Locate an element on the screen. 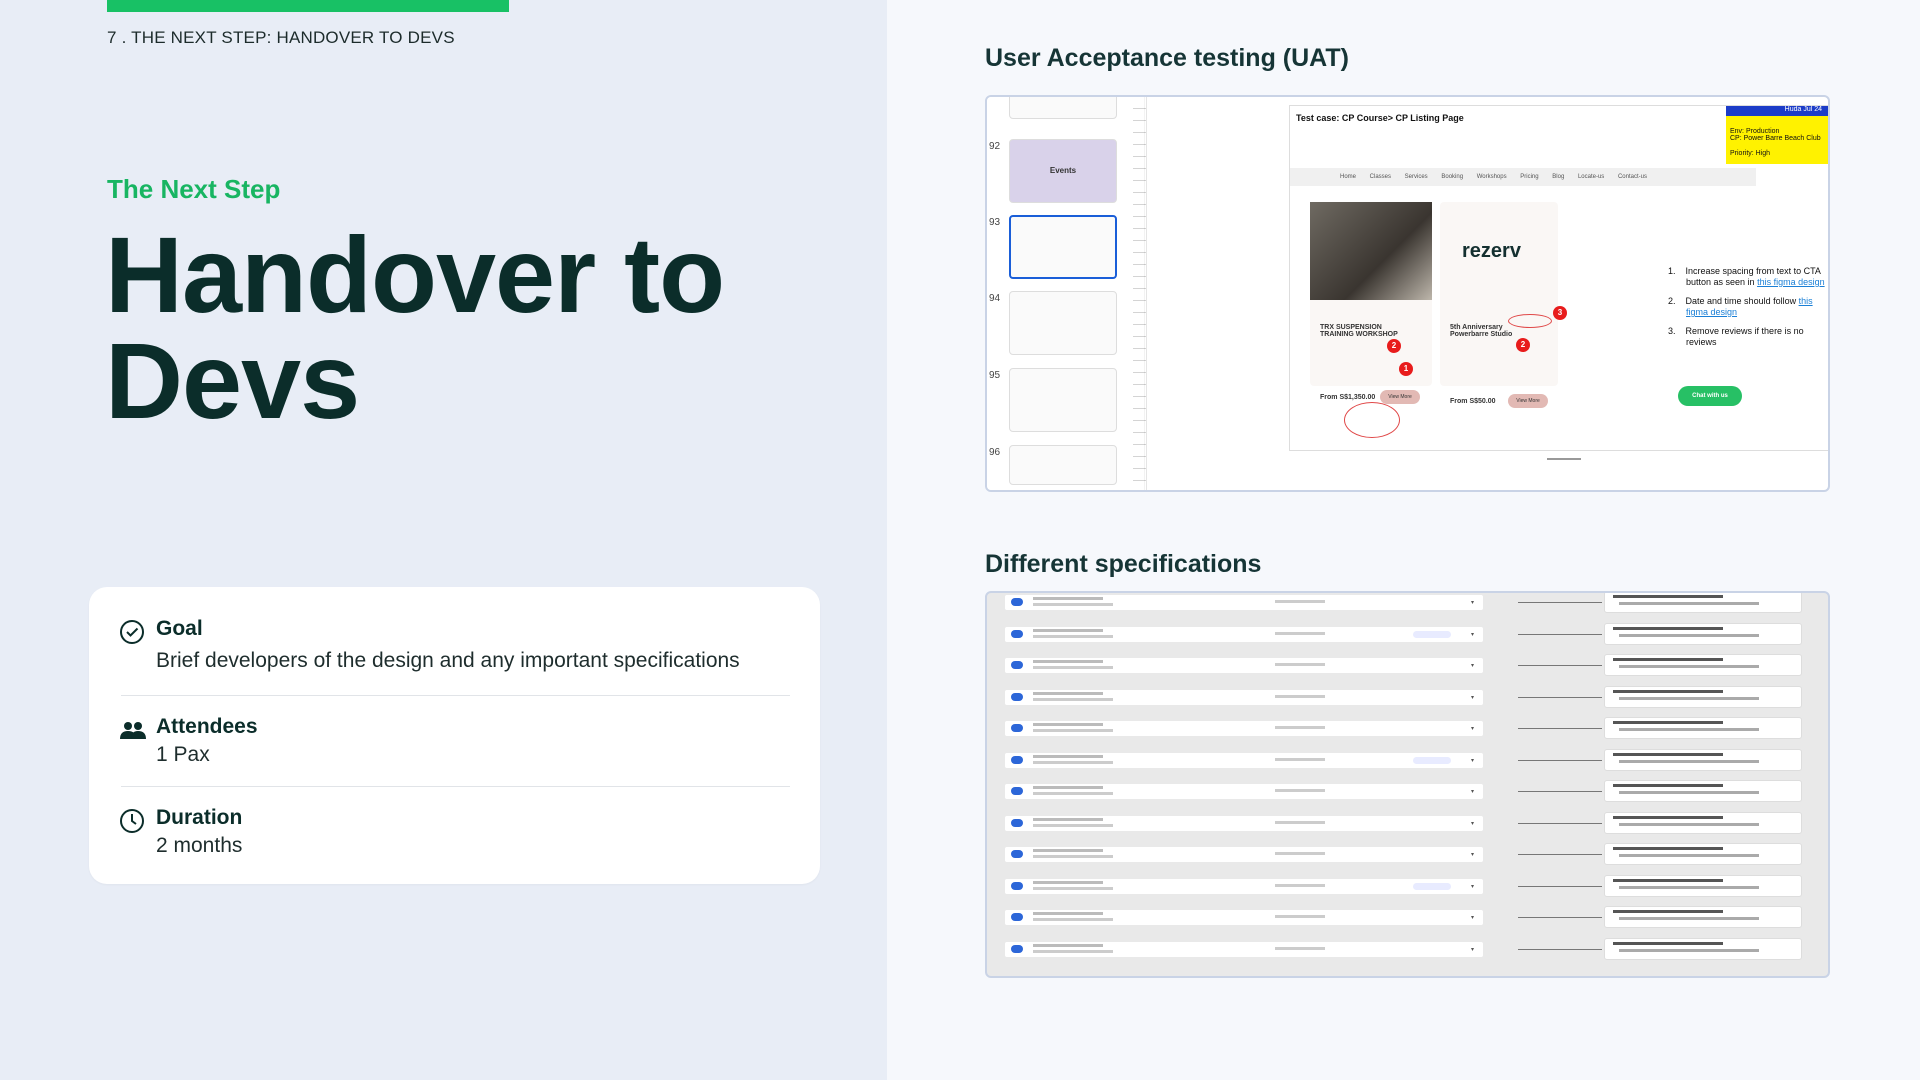  section-tag: 7 . THE NEXT STEP: HANDOVER TO DEVS is located at coordinates (281, 38).